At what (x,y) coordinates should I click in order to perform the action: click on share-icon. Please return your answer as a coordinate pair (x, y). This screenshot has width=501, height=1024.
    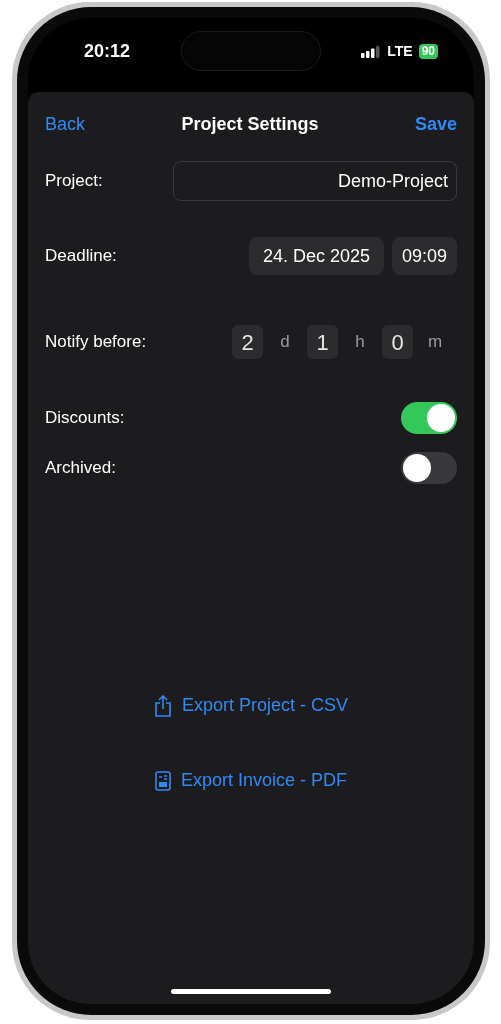
    Looking at the image, I should click on (162, 705).